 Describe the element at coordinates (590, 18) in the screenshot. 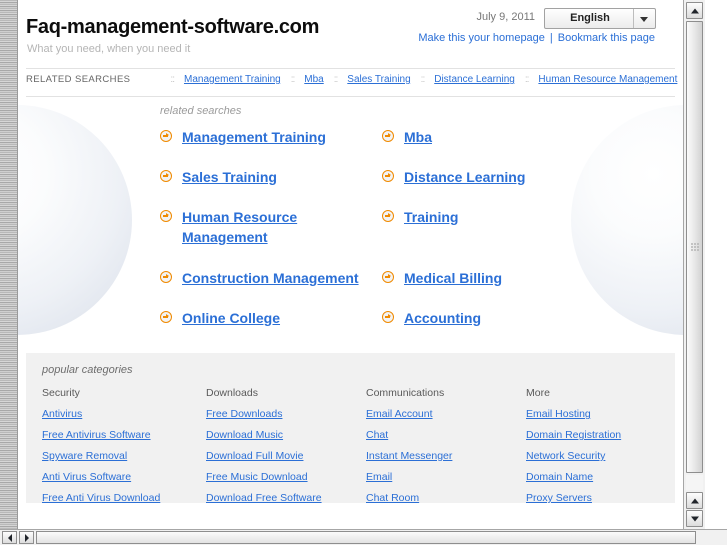

I see `language-select-value: English` at that location.